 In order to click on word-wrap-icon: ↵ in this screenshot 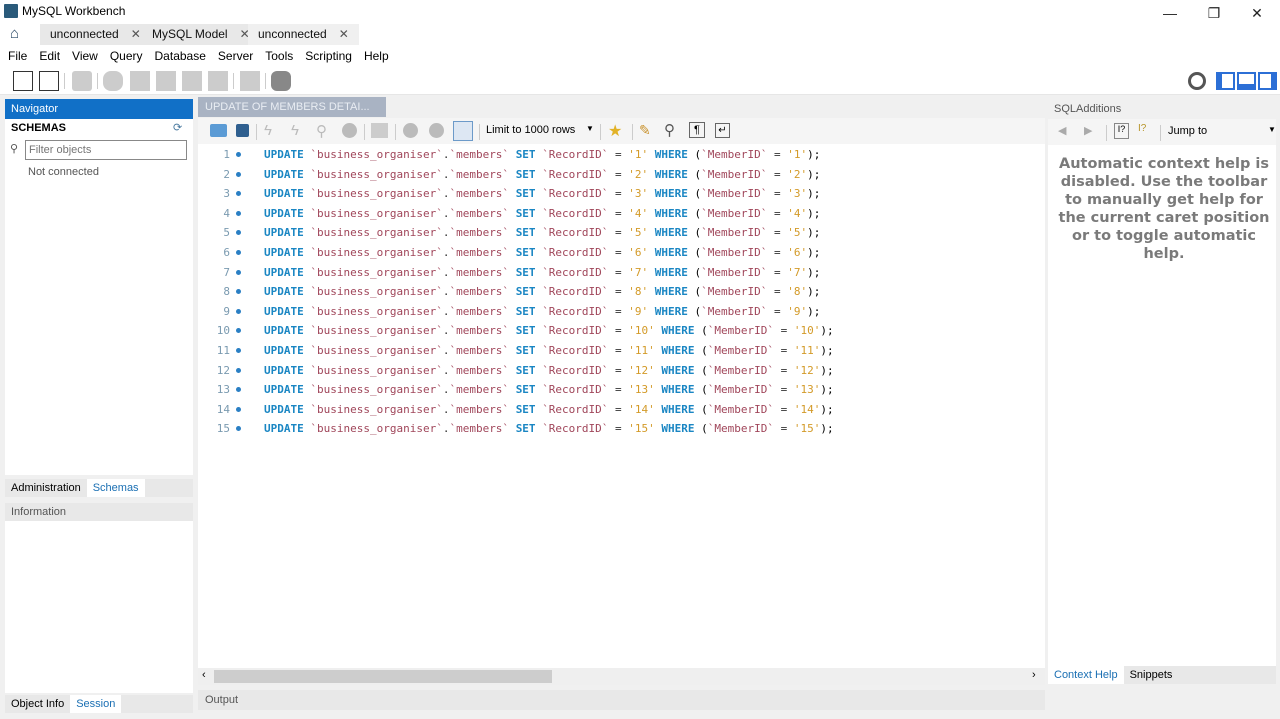, I will do `click(722, 130)`.